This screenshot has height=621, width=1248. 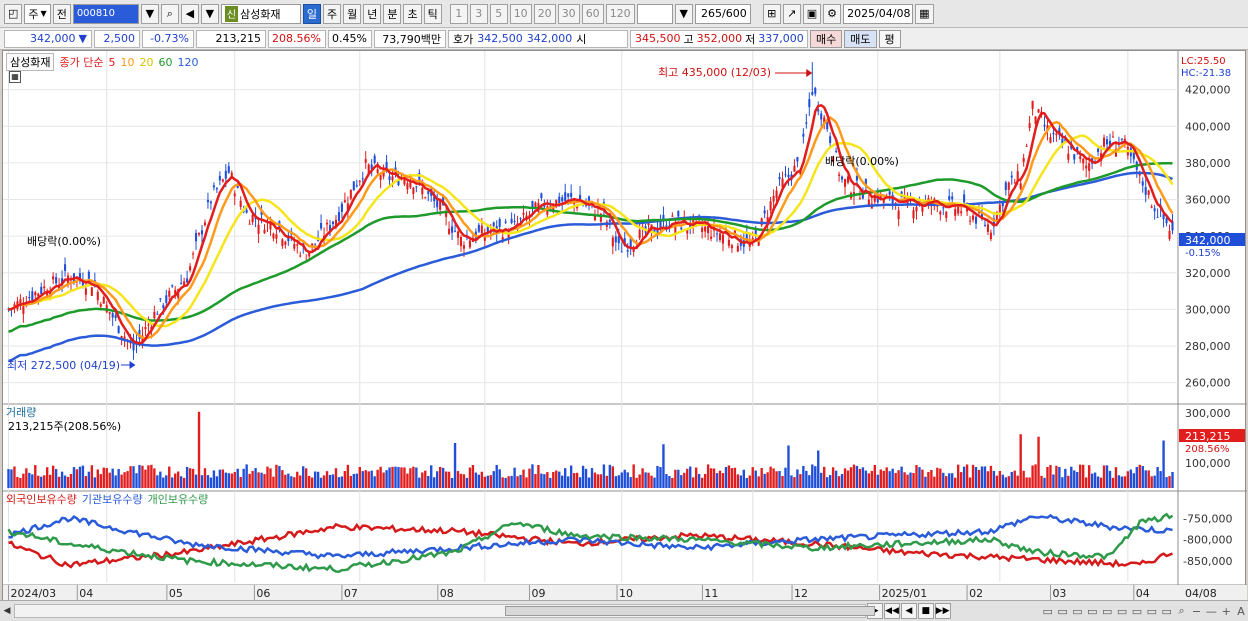 What do you see at coordinates (860, 38) in the screenshot?
I see `sell-button: 매도` at bounding box center [860, 38].